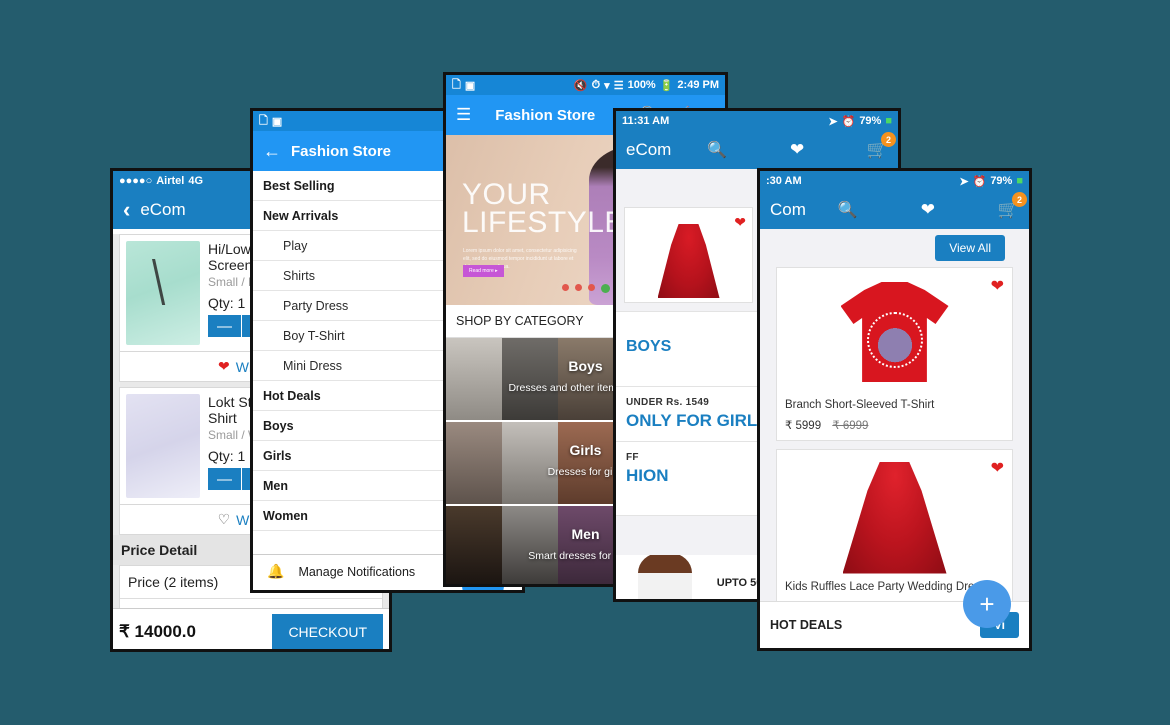 The image size is (1170, 725). What do you see at coordinates (605, 288) in the screenshot?
I see `carousel-dot-active` at bounding box center [605, 288].